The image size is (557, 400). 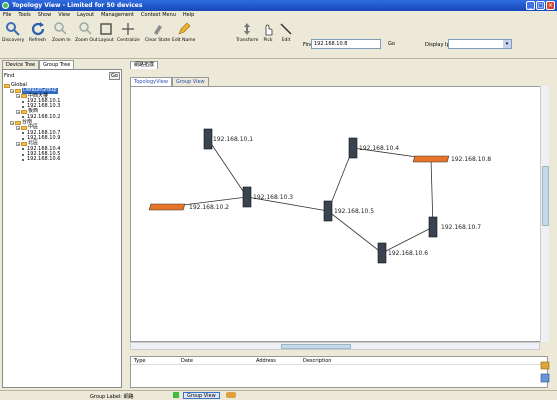 I want to click on window-controls: _ □ ×, so click(x=540, y=5).